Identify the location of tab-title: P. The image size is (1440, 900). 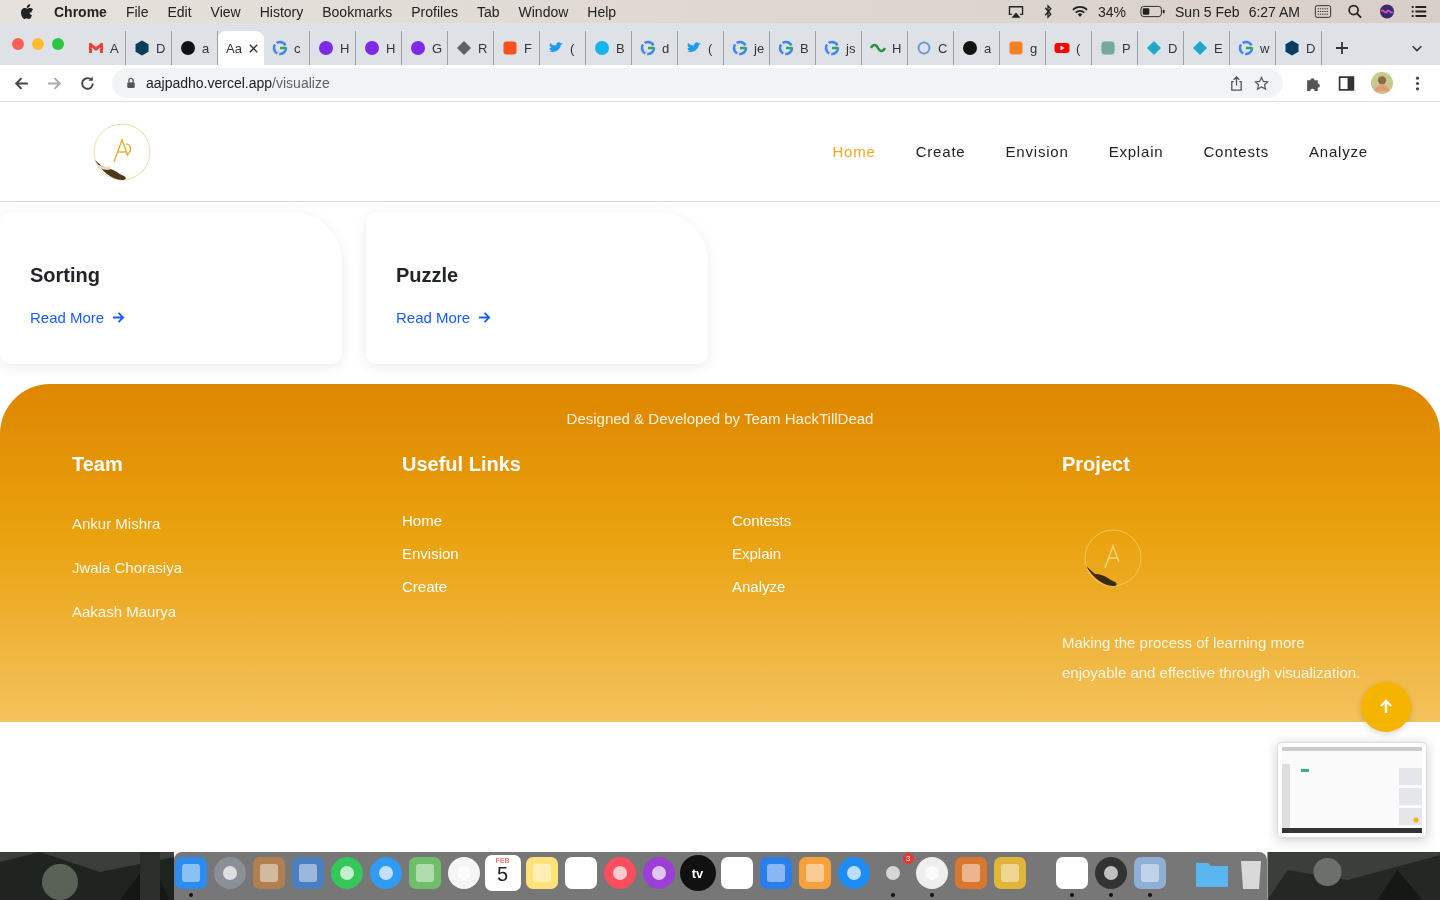
(1126, 48).